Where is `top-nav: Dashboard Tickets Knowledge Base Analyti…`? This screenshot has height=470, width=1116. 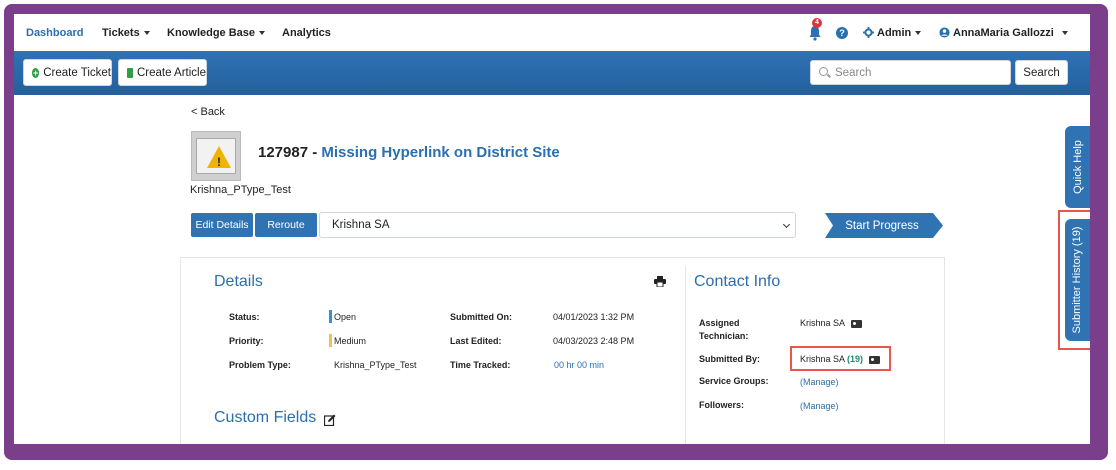 top-nav: Dashboard Tickets Knowledge Base Analyti… is located at coordinates (552, 32).